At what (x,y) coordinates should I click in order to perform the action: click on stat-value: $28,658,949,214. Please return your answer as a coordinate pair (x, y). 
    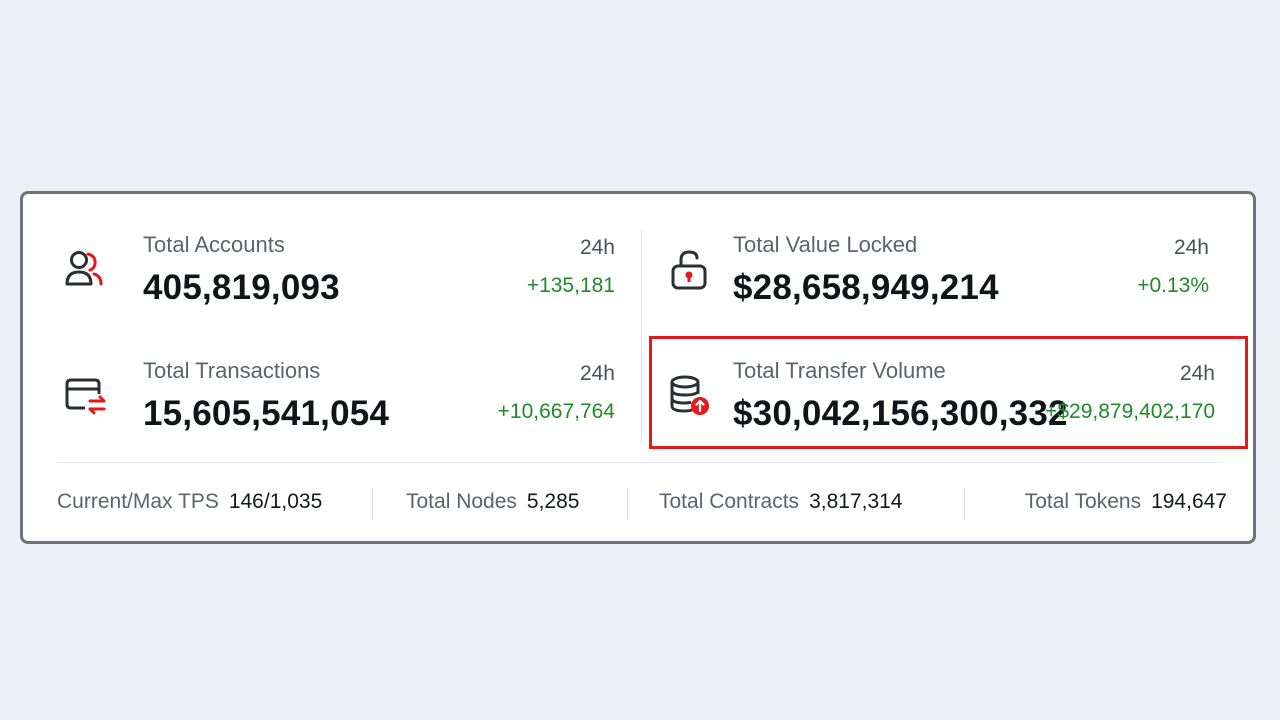
    Looking at the image, I should click on (866, 287).